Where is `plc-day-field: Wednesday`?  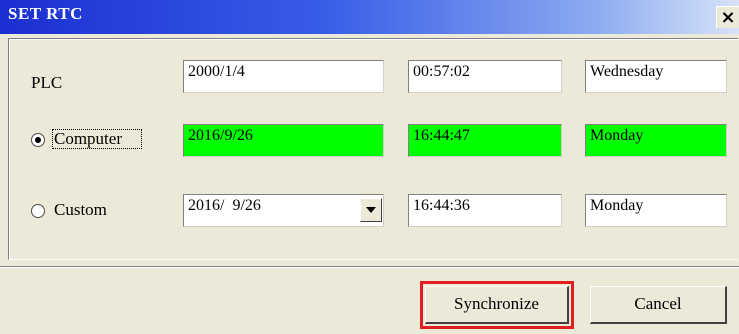
plc-day-field: Wednesday is located at coordinates (656, 76).